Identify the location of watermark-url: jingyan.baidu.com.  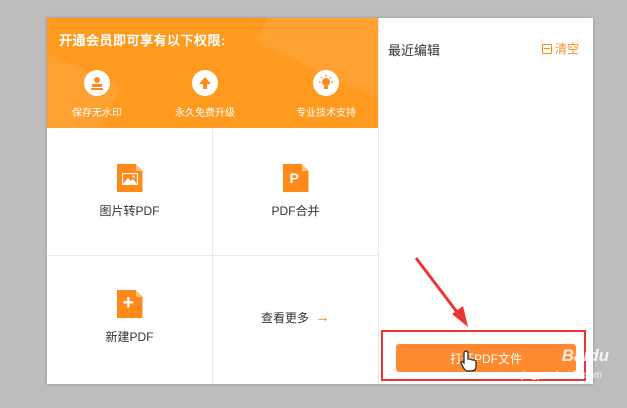
(561, 375).